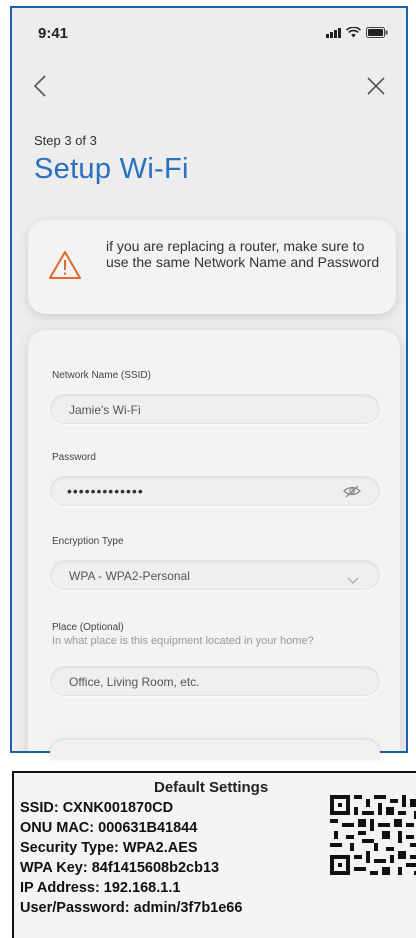 Image resolution: width=416 pixels, height=938 pixels. I want to click on status-icons, so click(357, 32).